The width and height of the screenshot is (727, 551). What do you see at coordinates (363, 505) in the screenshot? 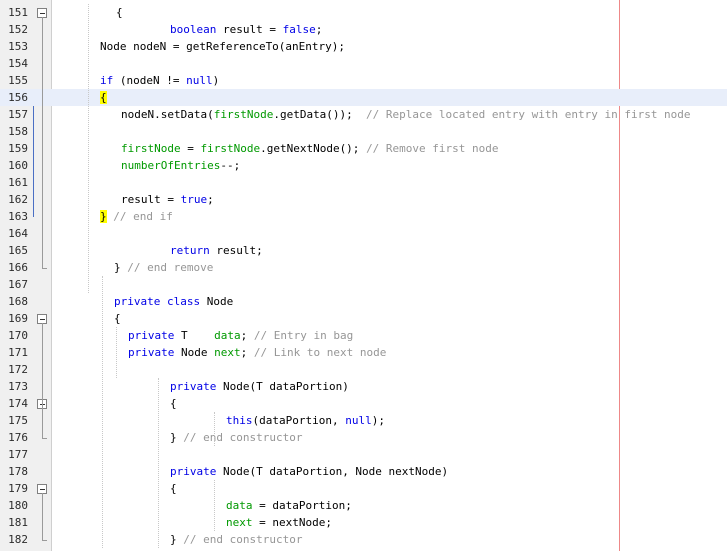
I see `code-line: 180 data = dataPortion;` at bounding box center [363, 505].